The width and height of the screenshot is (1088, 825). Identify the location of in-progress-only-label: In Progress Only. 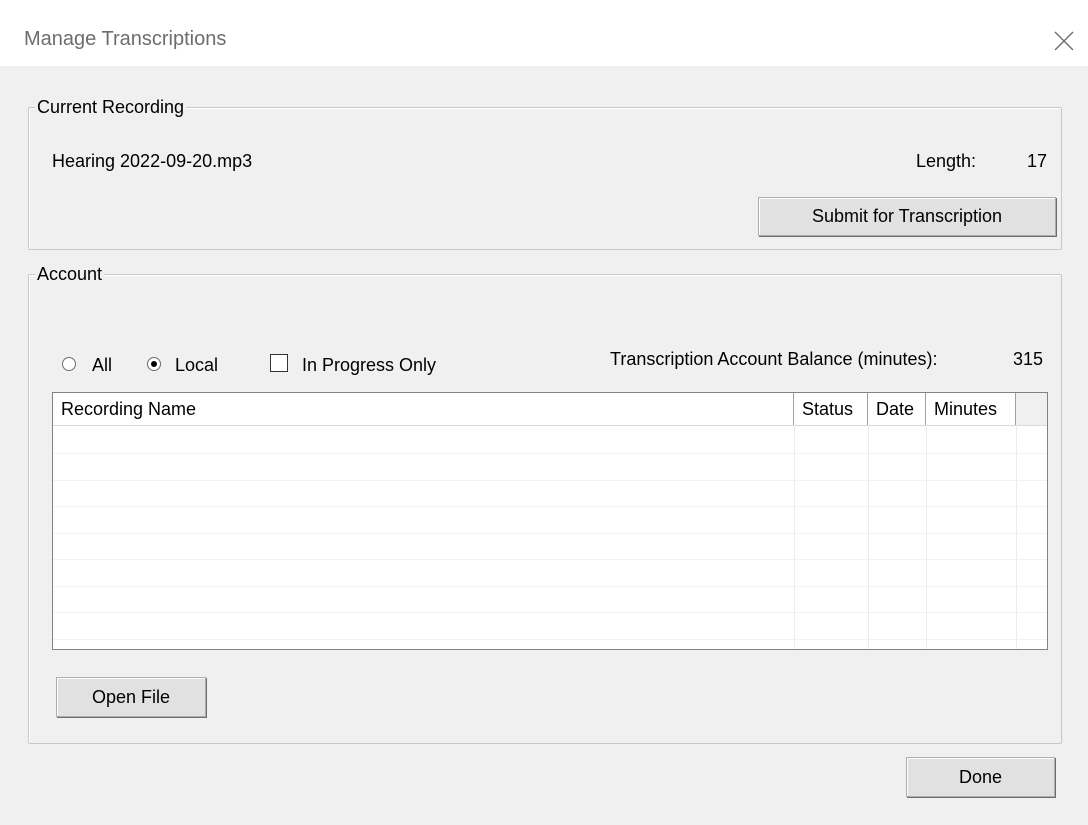
(369, 365).